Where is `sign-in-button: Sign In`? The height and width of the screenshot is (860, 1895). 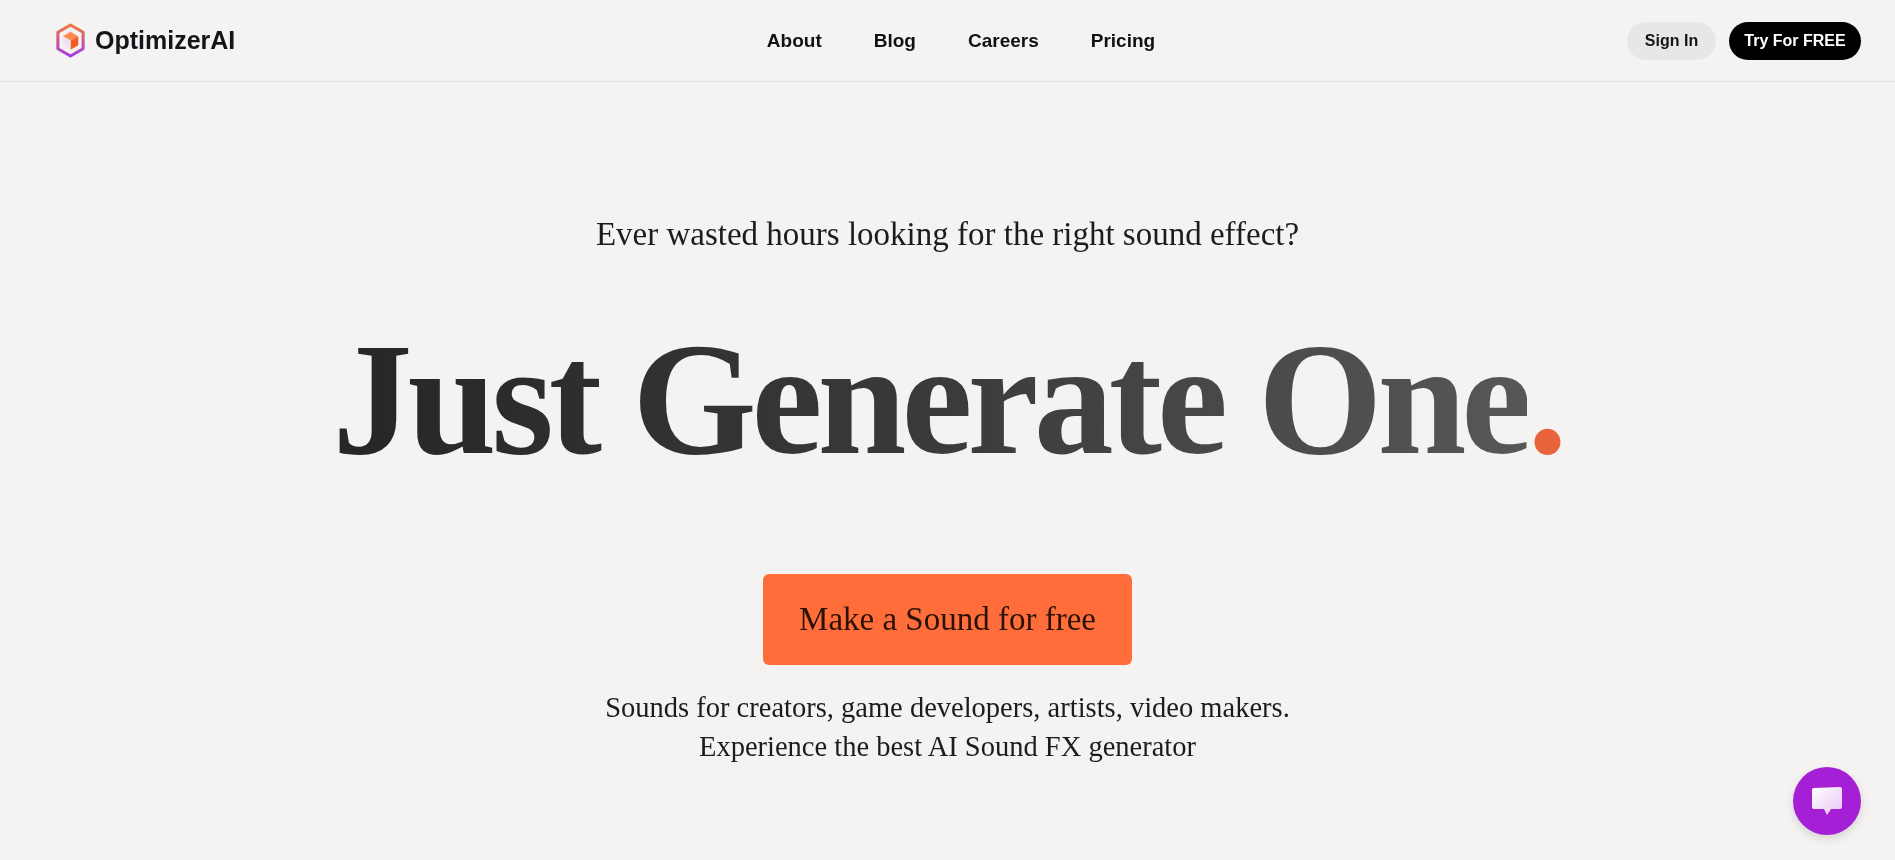
sign-in-button: Sign In is located at coordinates (1671, 40).